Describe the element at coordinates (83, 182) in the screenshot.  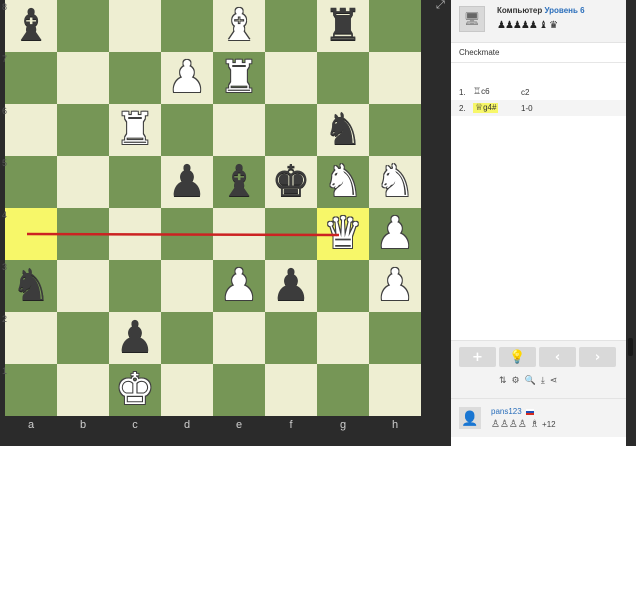
I see `square-b5` at that location.